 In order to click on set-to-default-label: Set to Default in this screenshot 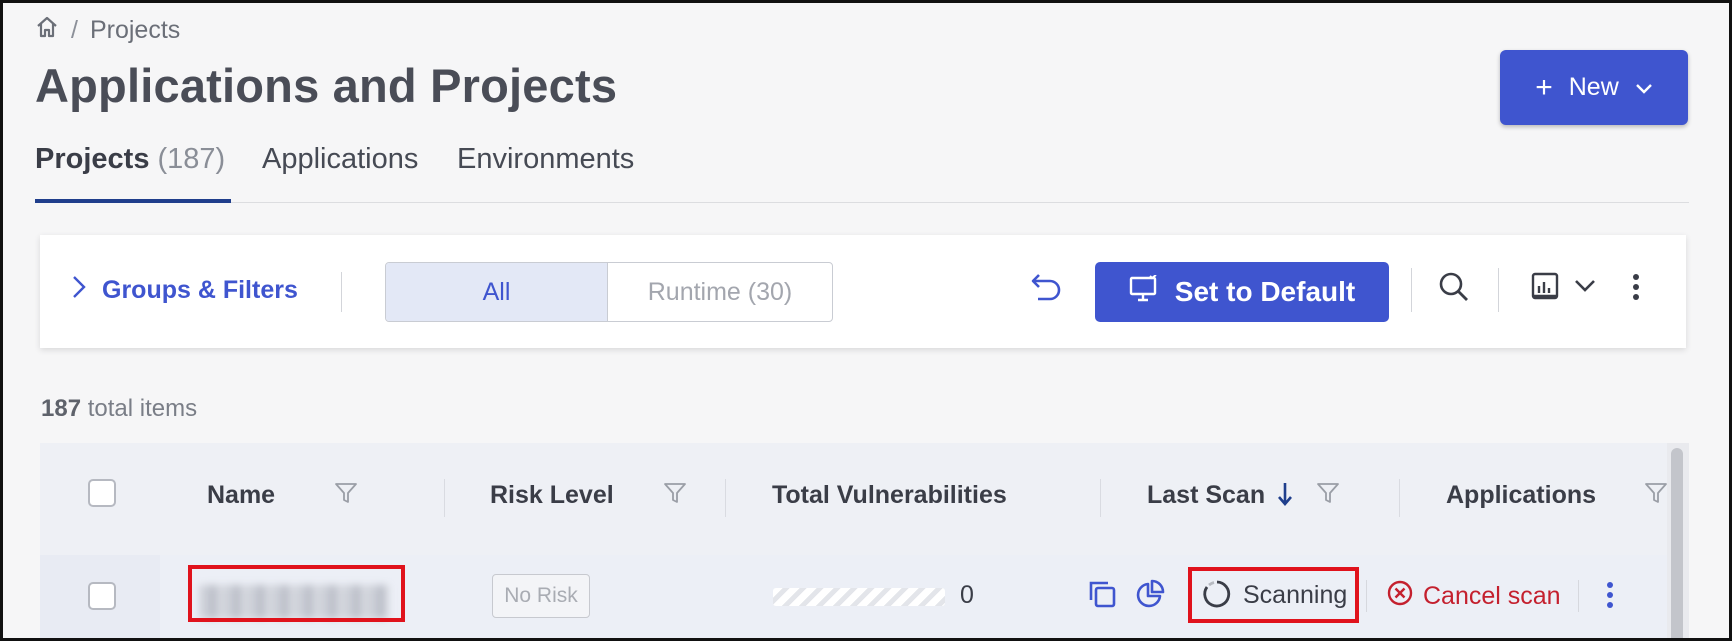, I will do `click(1265, 291)`.